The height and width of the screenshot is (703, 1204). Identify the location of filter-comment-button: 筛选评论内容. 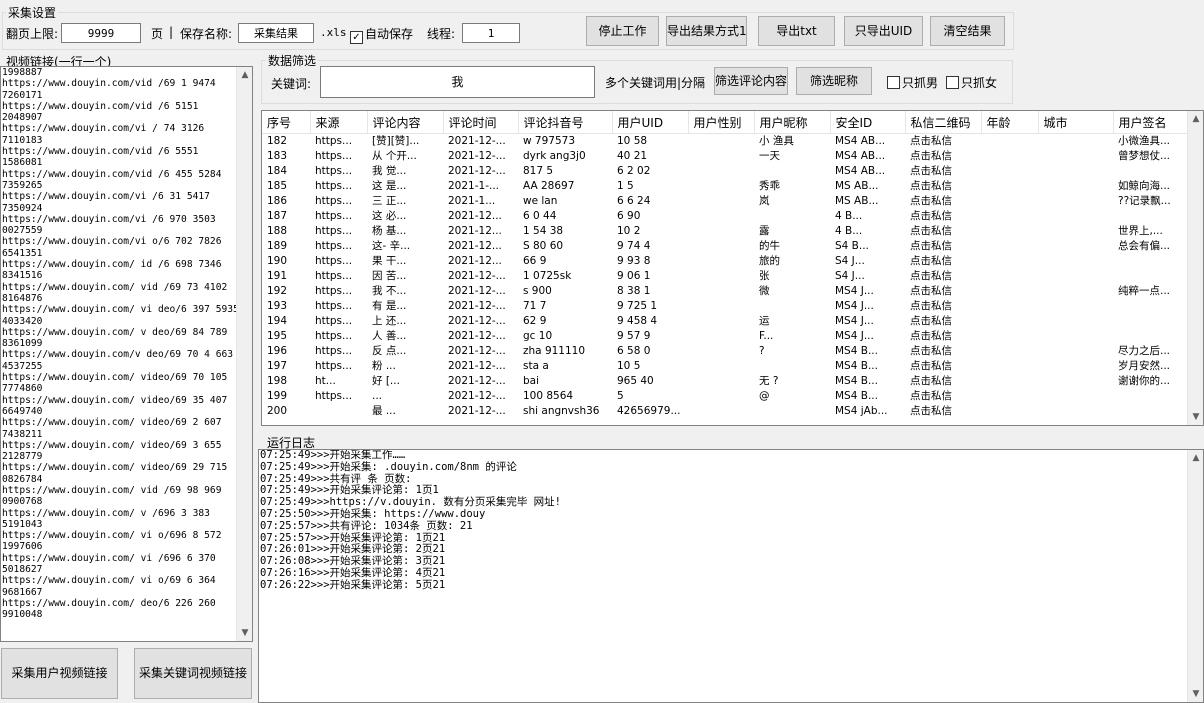
(751, 81).